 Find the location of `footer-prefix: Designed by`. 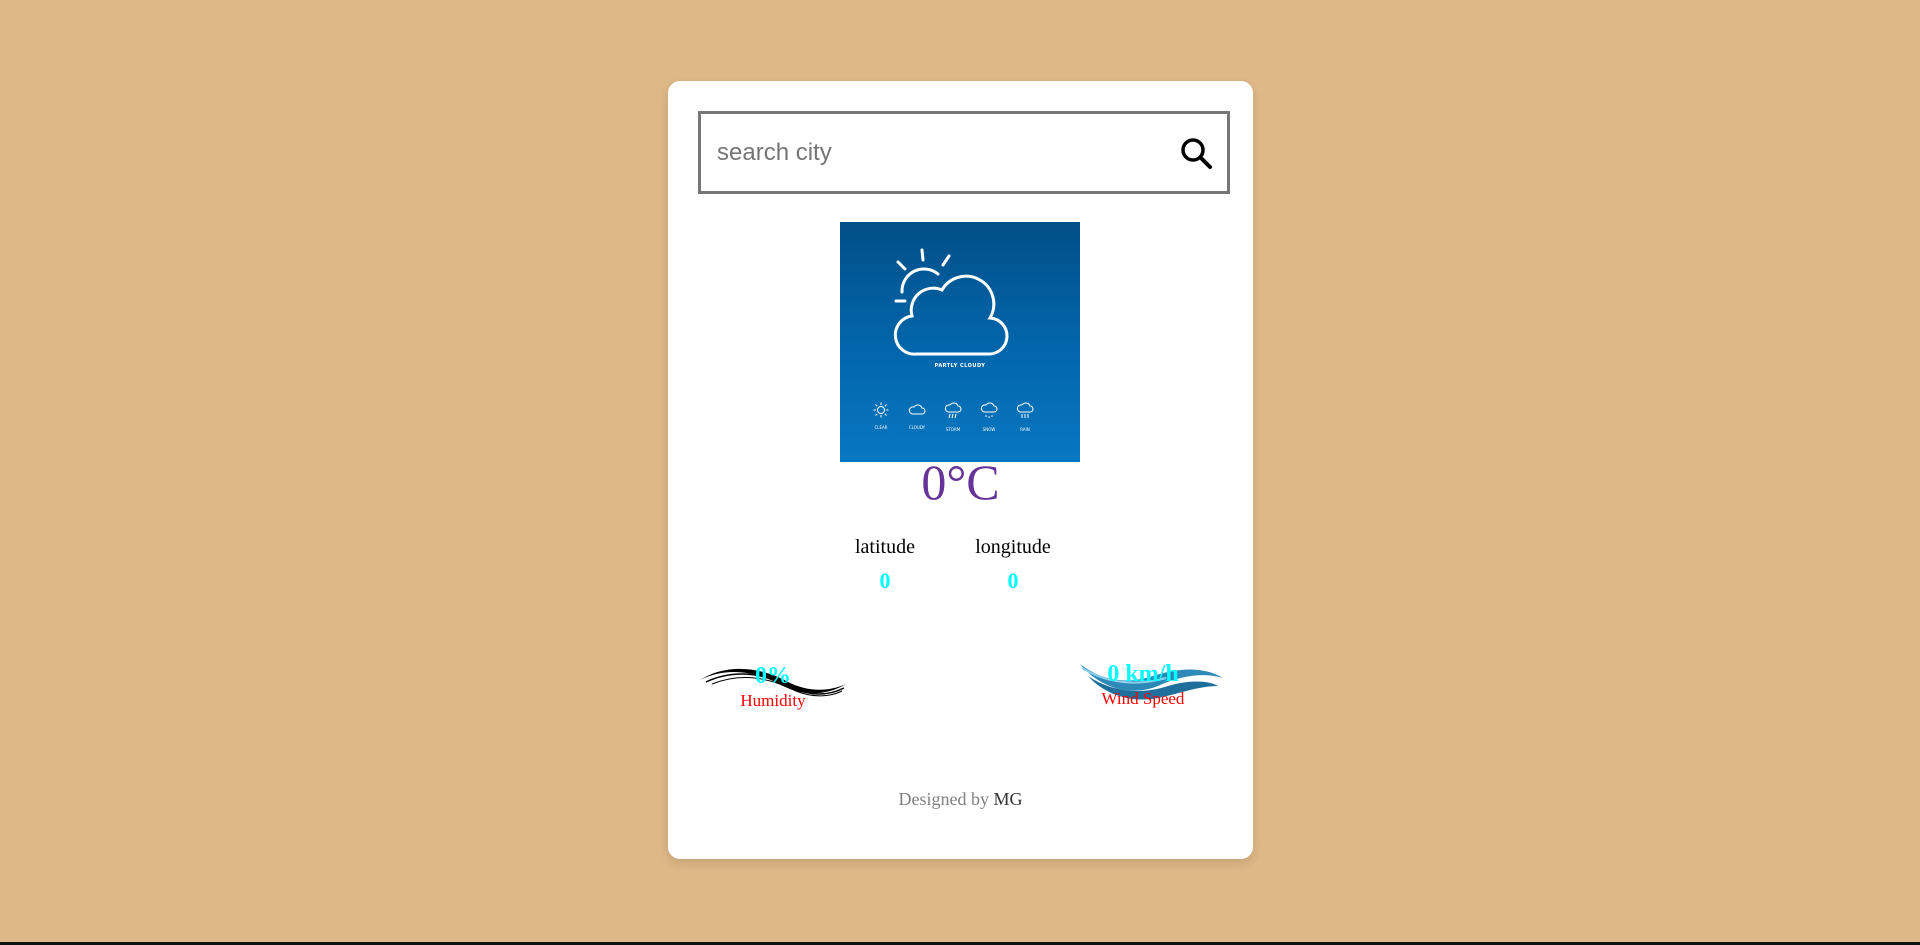

footer-prefix: Designed by is located at coordinates (943, 799).